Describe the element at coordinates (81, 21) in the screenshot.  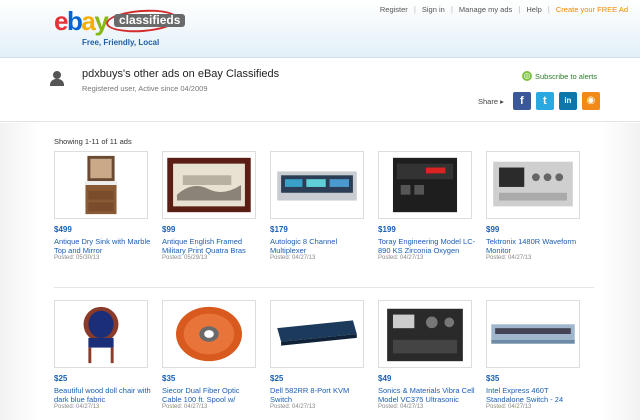
I see `ebay-wordmark: ebay` at that location.